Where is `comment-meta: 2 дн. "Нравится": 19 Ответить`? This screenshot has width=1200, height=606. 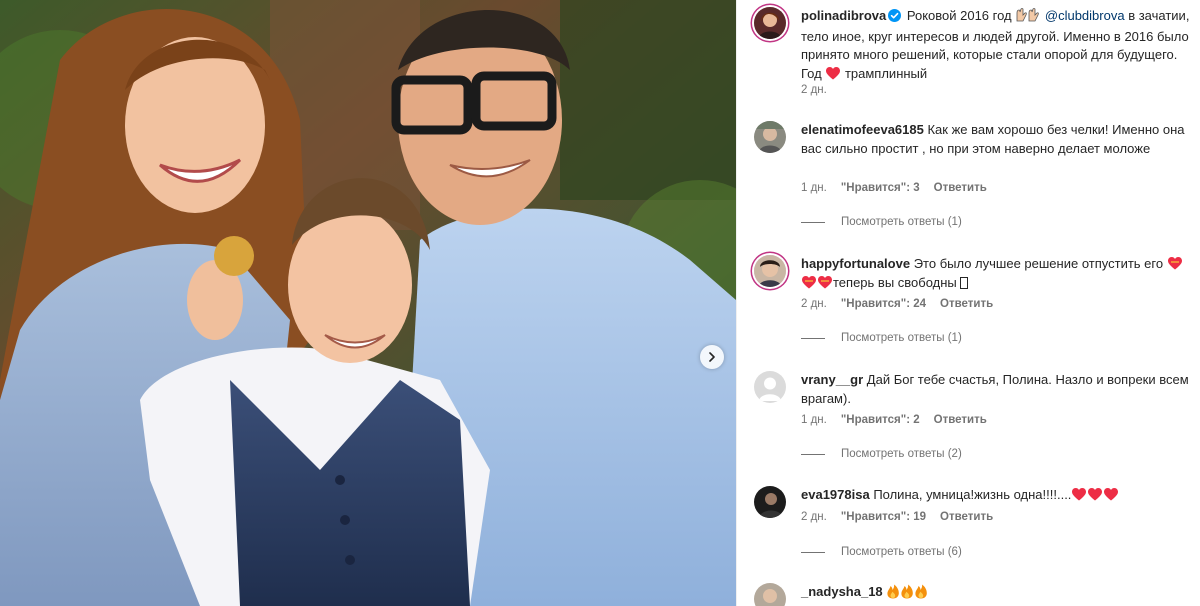
comment-meta: 2 дн. "Нравится": 19 Ответить is located at coordinates (897, 517).